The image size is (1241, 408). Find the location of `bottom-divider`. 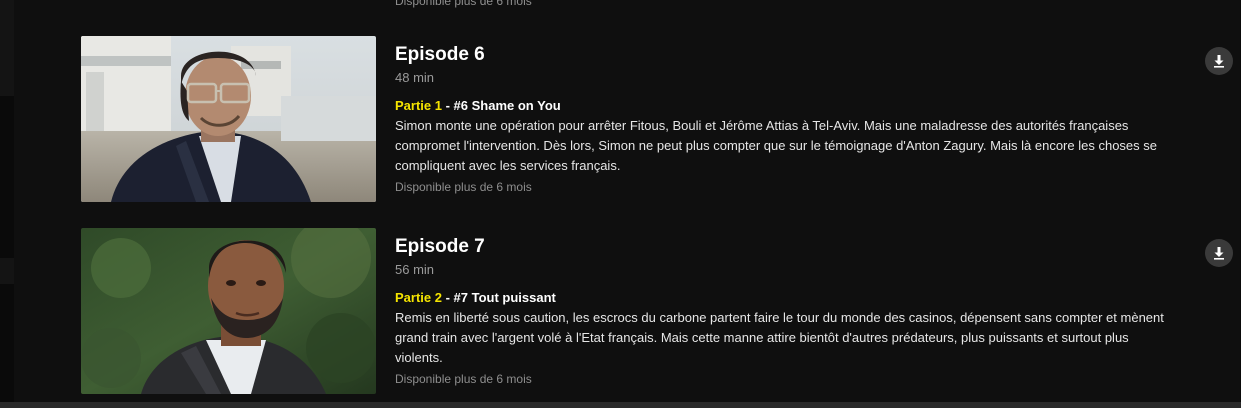

bottom-divider is located at coordinates (620, 405).